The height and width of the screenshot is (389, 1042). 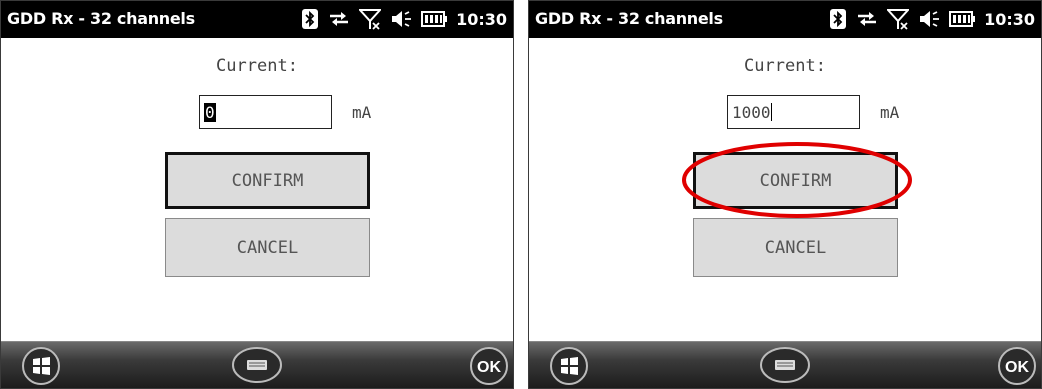 I want to click on current-input: 1000, so click(x=793, y=112).